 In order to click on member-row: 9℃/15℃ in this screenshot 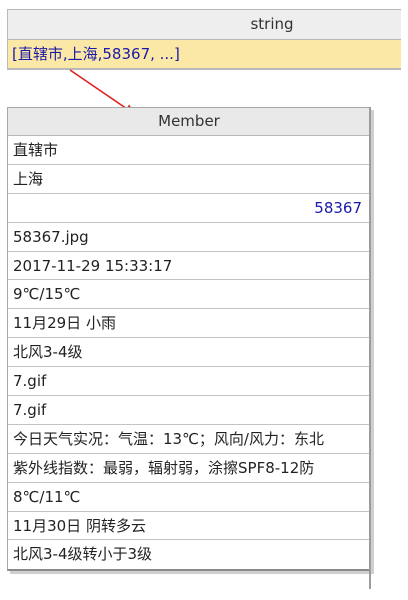, I will do `click(189, 295)`.